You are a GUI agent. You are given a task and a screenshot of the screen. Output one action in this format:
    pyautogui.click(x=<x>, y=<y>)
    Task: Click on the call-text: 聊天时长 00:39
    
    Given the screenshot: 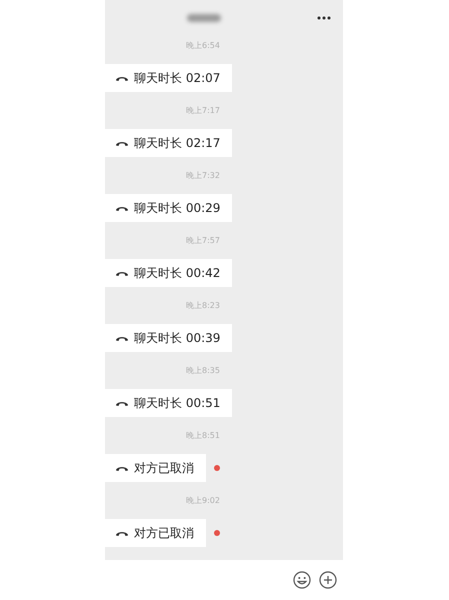 What is the action you would take?
    pyautogui.click(x=177, y=338)
    